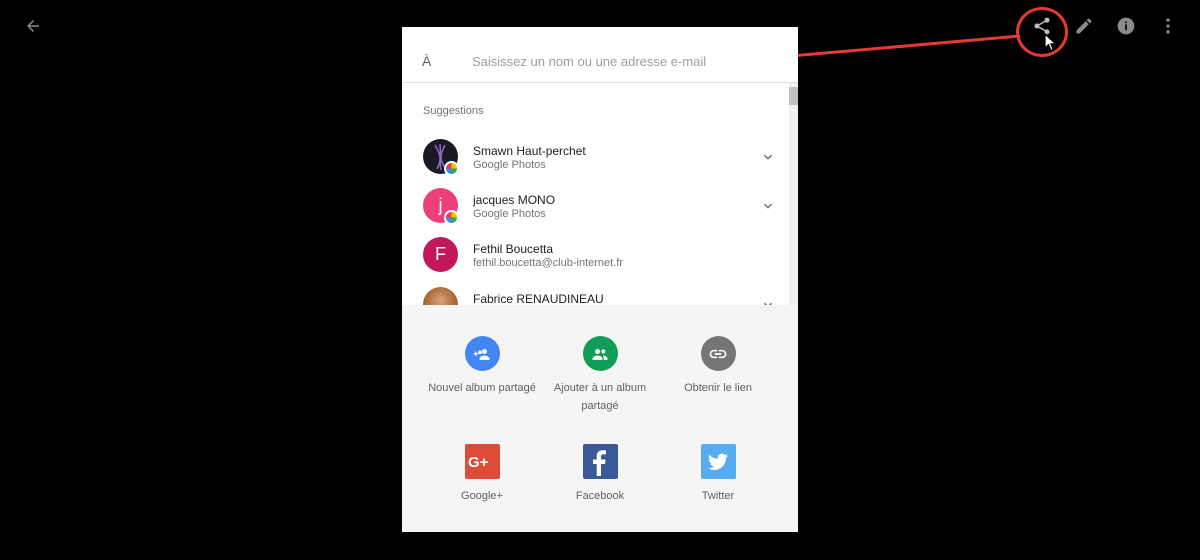 Image resolution: width=1200 pixels, height=560 pixels. Describe the element at coordinates (513, 249) in the screenshot. I see `contact-name: Fethil Boucetta` at that location.